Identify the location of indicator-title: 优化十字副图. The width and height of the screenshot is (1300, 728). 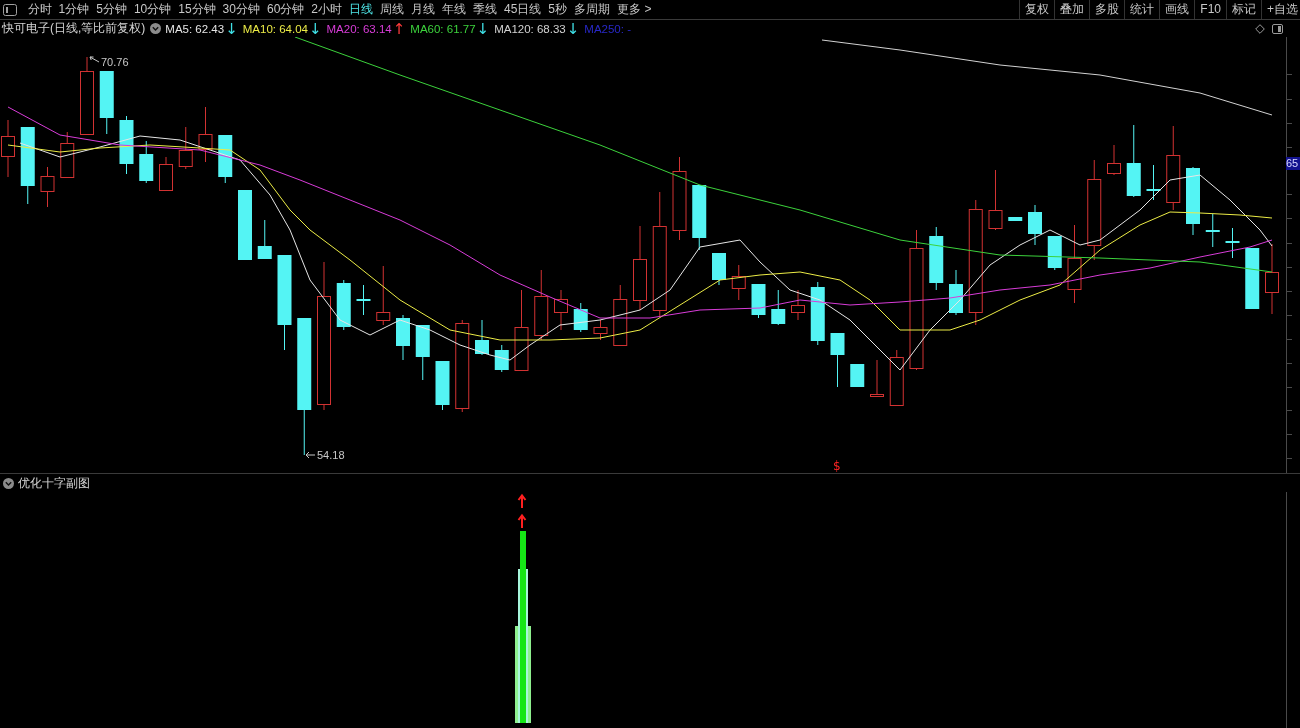
(54, 483).